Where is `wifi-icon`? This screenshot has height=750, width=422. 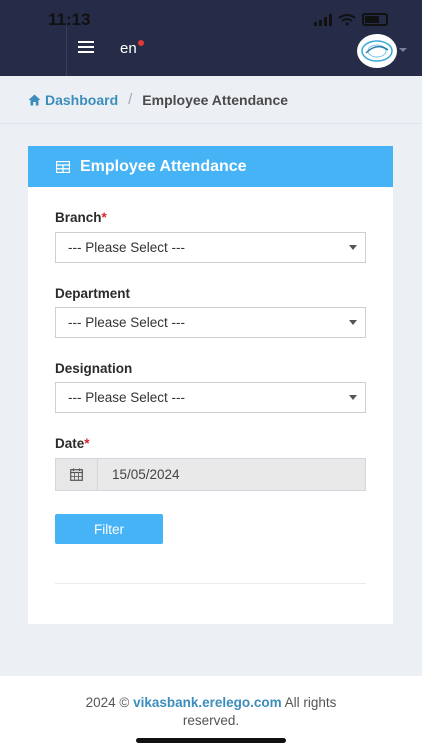
wifi-icon is located at coordinates (347, 20).